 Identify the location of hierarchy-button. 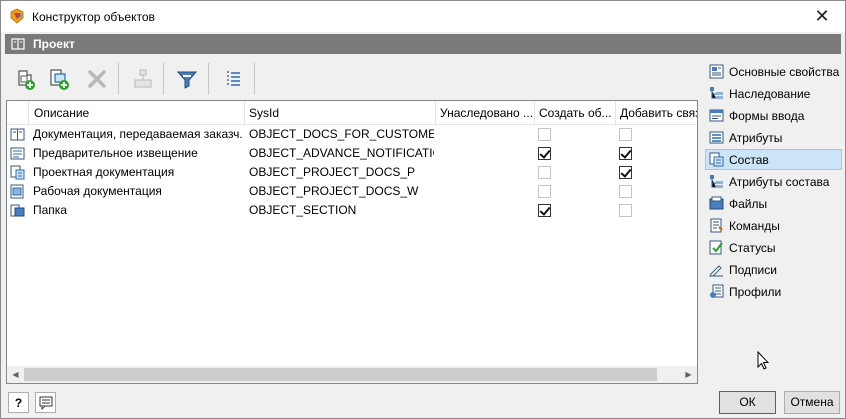
(143, 79).